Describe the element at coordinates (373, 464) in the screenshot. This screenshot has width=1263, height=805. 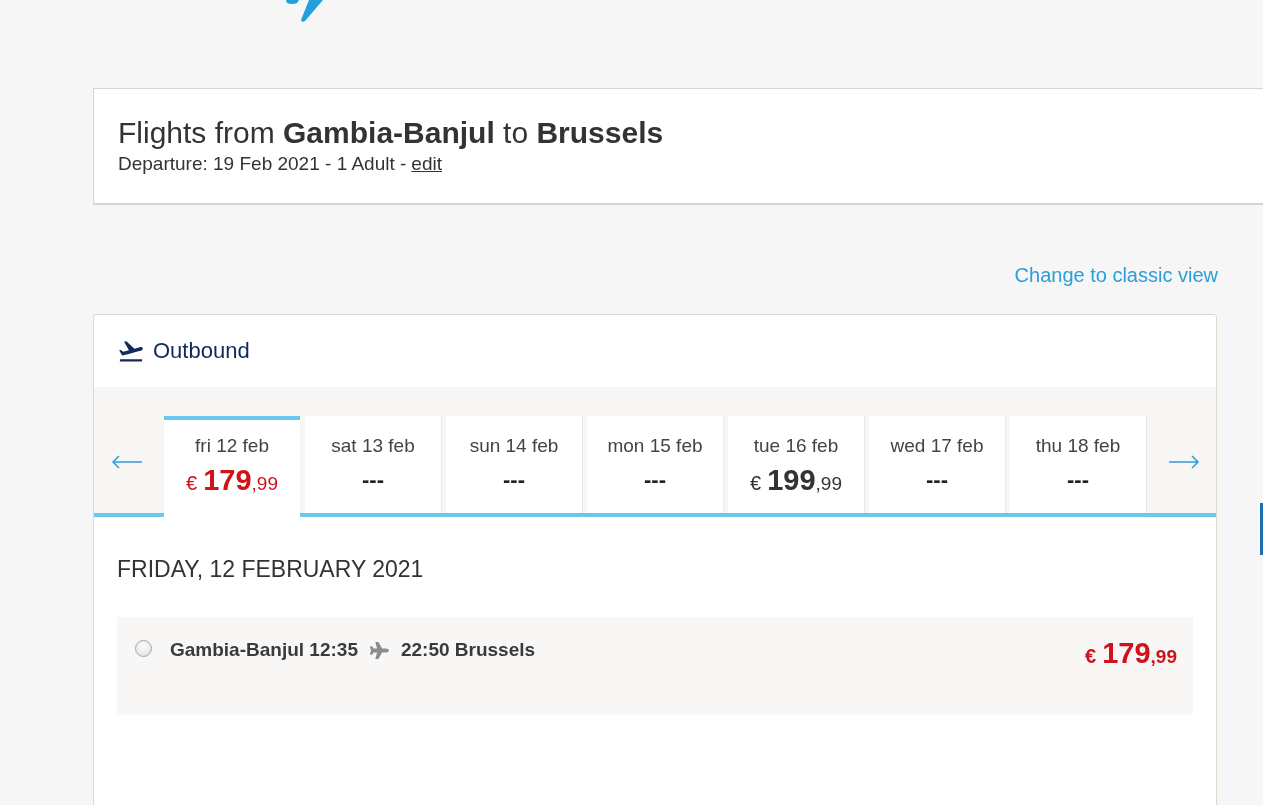
I see `date-tab: sat 13 feb ---` at that location.